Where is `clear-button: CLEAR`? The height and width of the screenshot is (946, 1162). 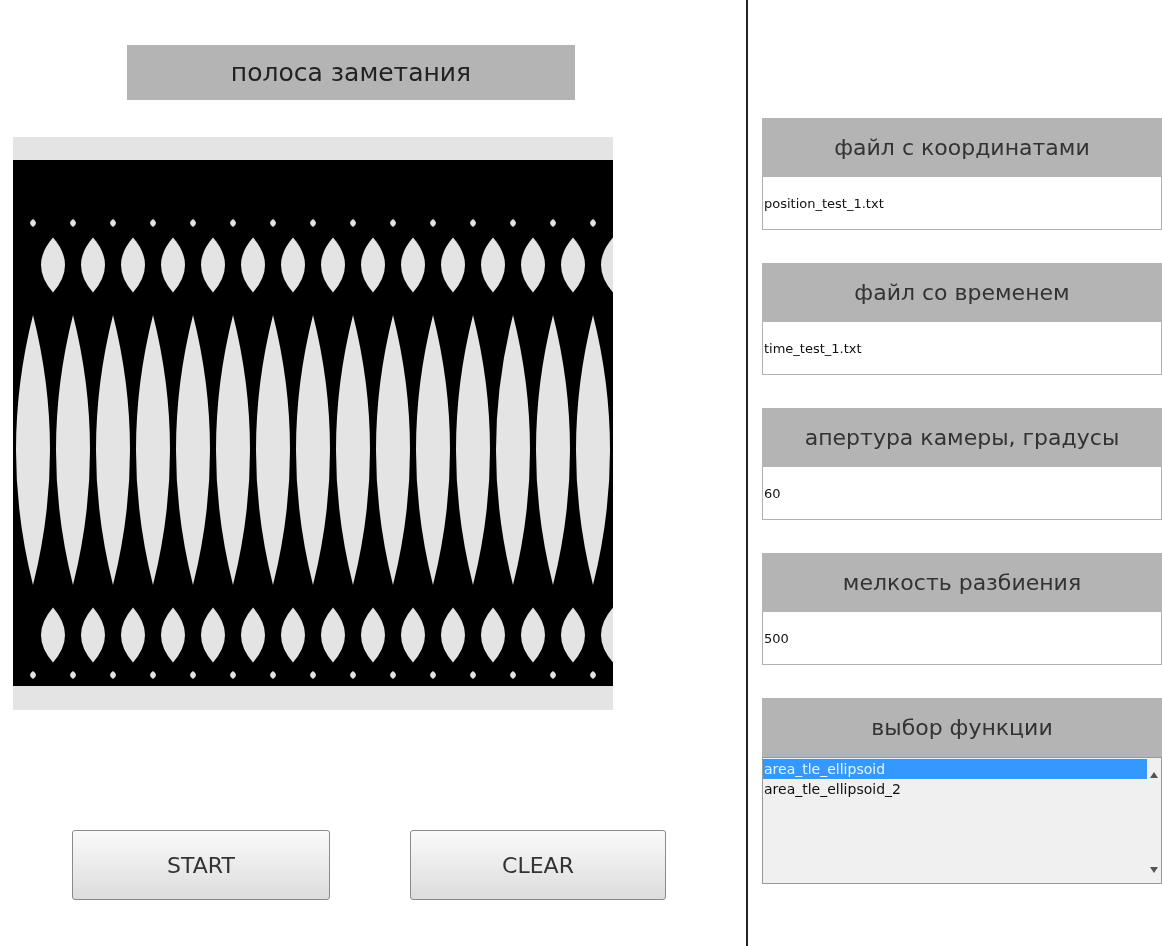
clear-button: CLEAR is located at coordinates (538, 865).